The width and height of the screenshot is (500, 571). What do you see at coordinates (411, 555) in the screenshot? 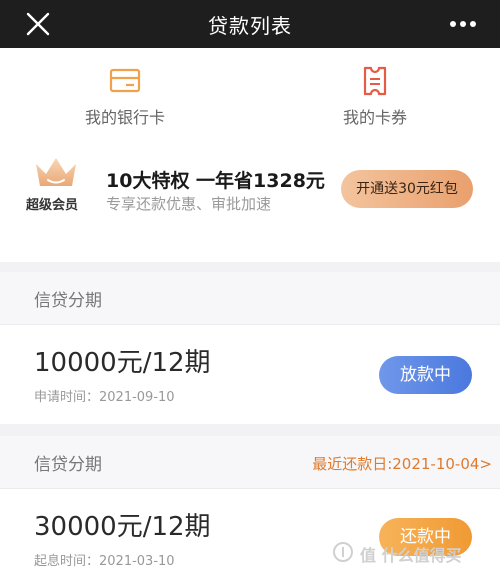
I see `watermark-text: 值 什么值得买` at bounding box center [411, 555].